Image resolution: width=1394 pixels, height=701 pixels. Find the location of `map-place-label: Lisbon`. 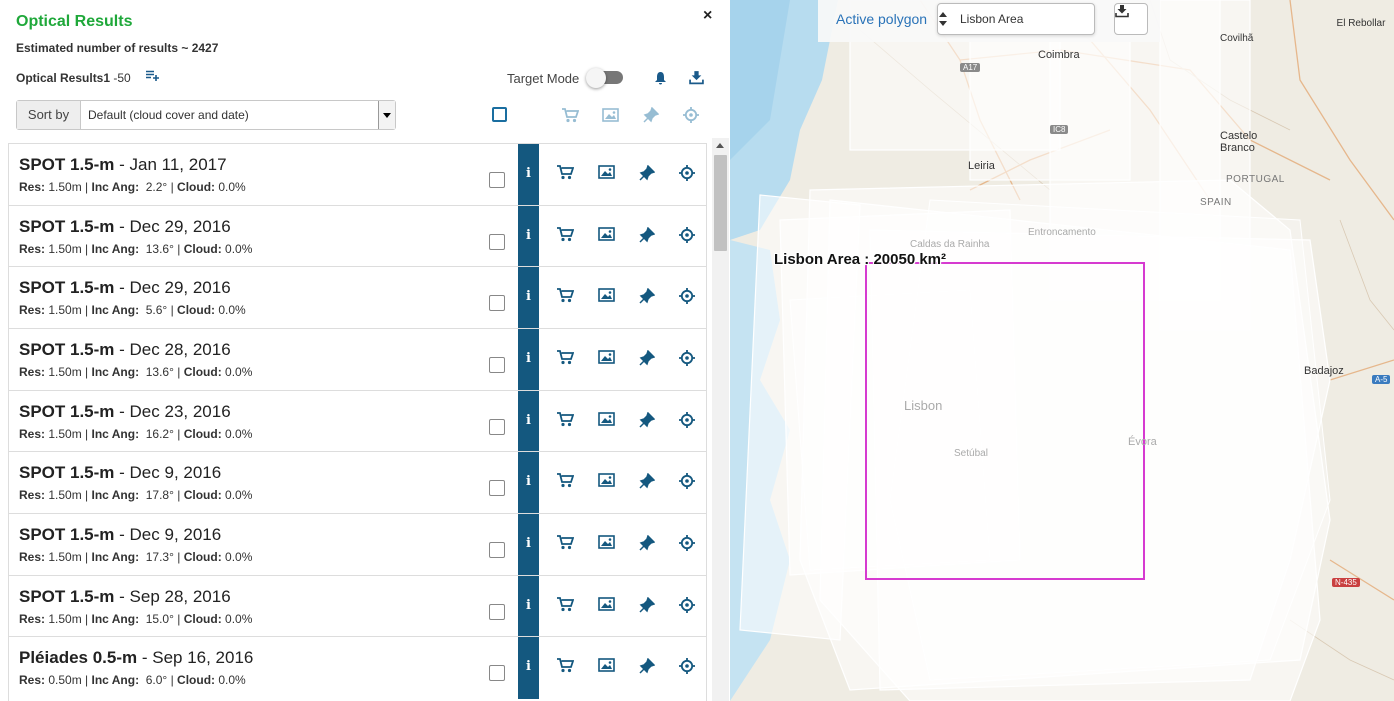

map-place-label: Lisbon is located at coordinates (923, 405).